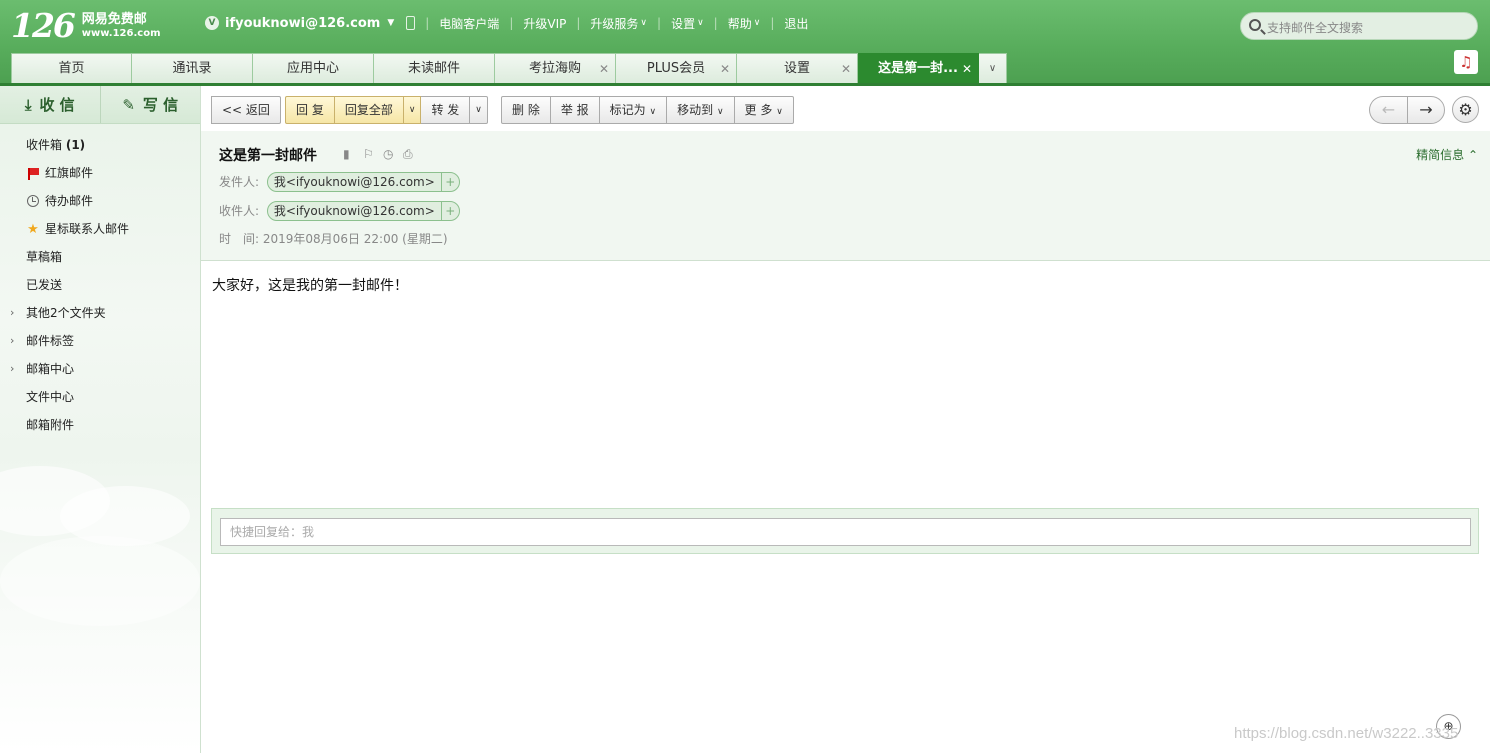  What do you see at coordinates (764, 110) in the screenshot?
I see `more-button: 更 多 ∨` at bounding box center [764, 110].